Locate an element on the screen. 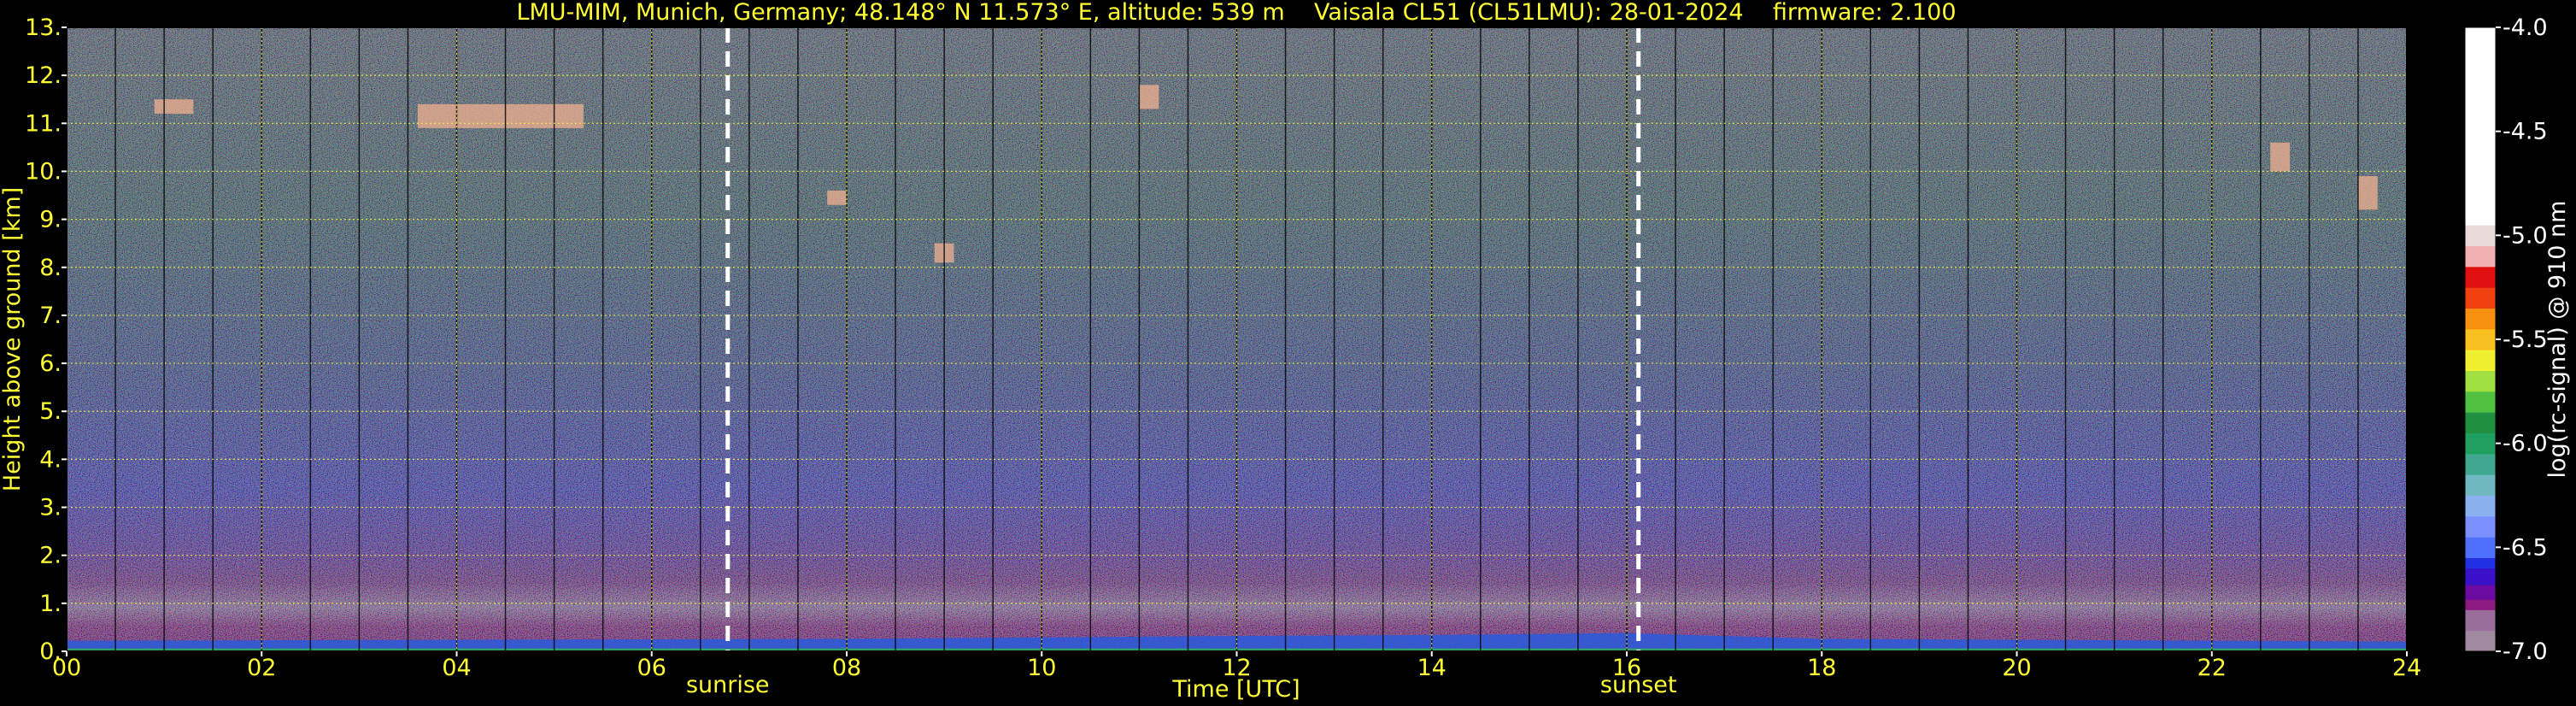  x-tick-label: 04 is located at coordinates (456, 668).